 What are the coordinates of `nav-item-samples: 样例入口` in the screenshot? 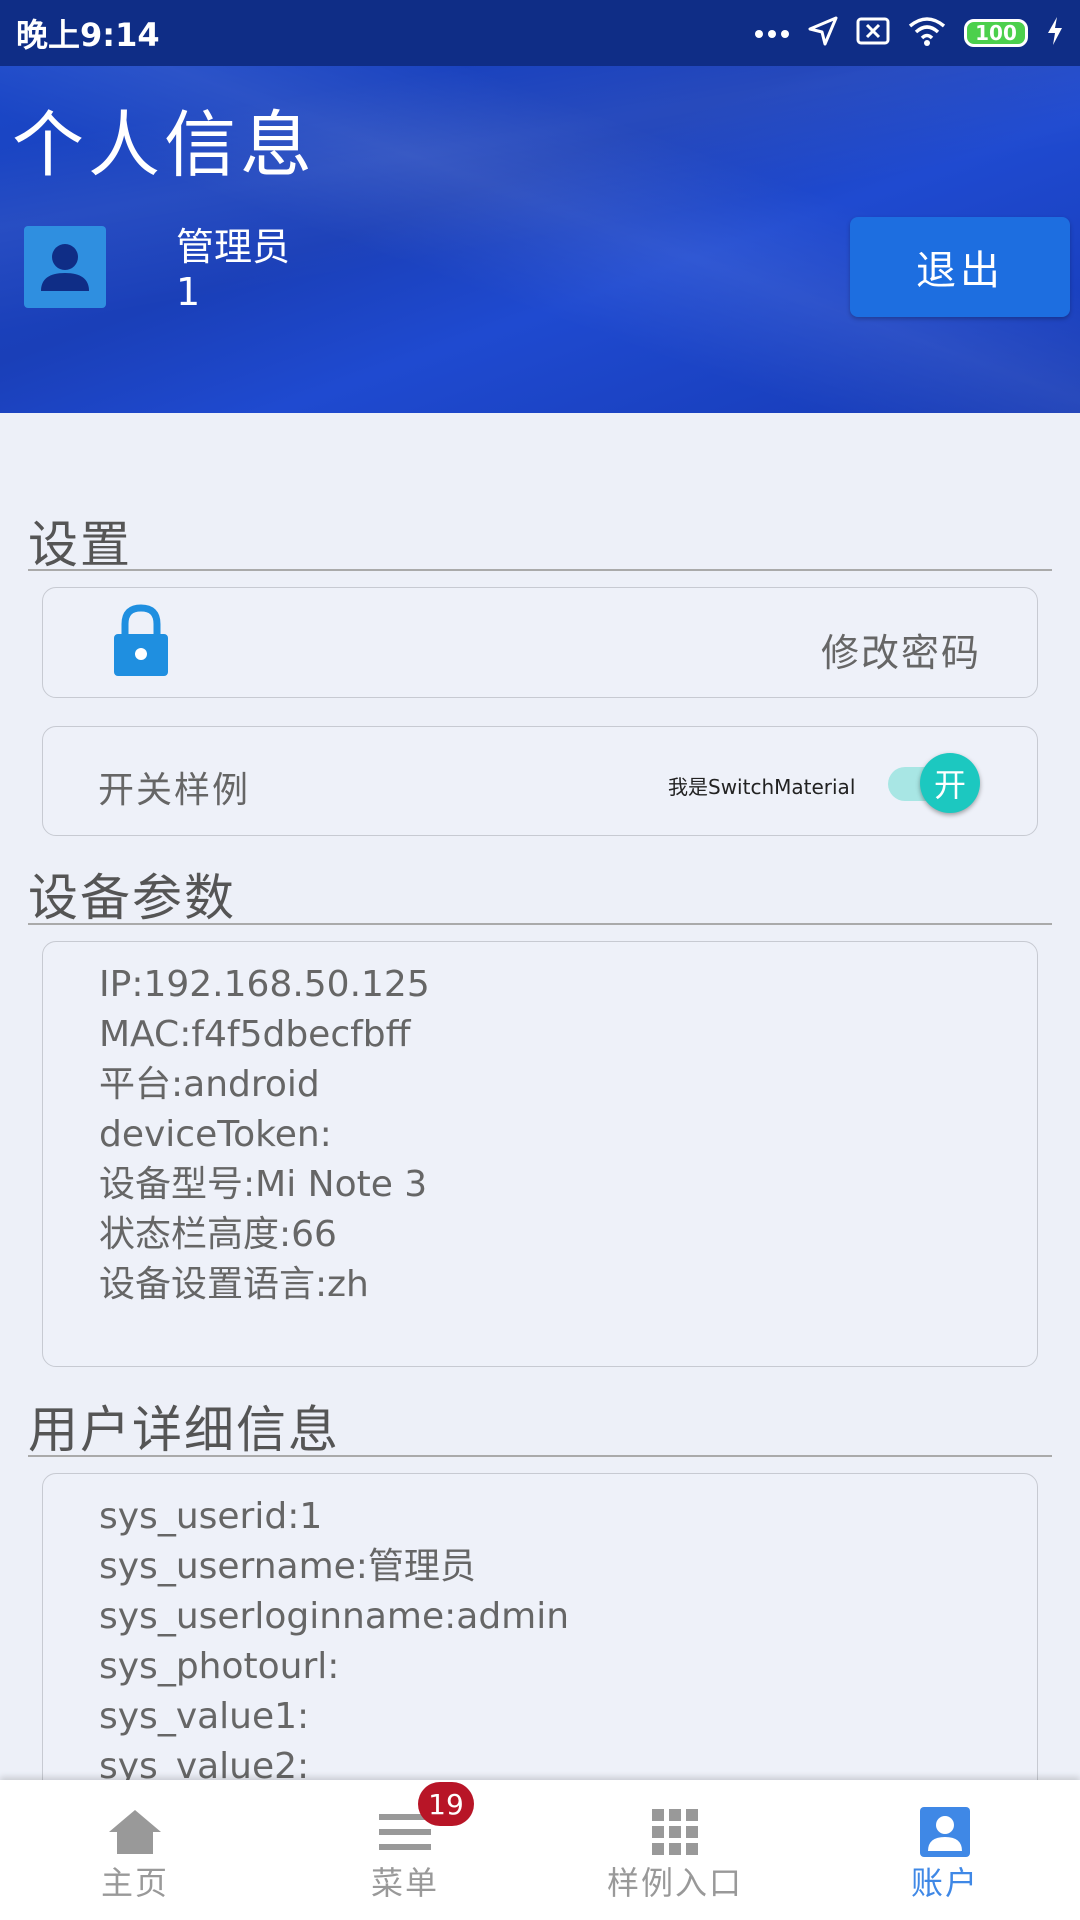 It's located at (675, 1850).